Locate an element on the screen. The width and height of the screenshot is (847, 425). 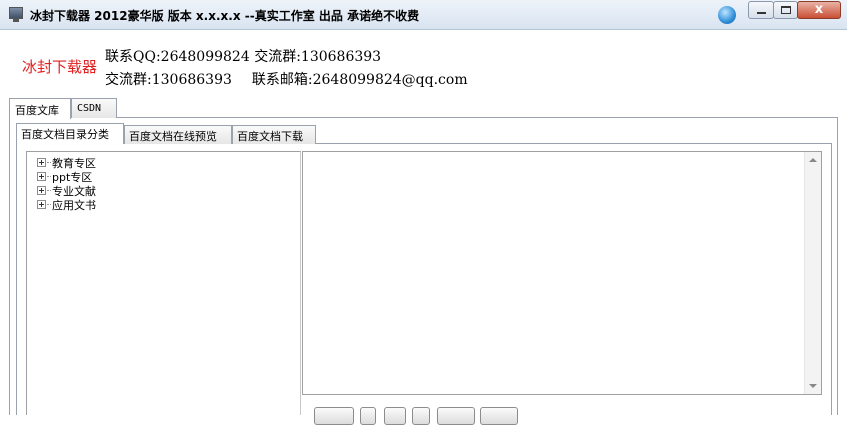
prev-page-button is located at coordinates (368, 416).